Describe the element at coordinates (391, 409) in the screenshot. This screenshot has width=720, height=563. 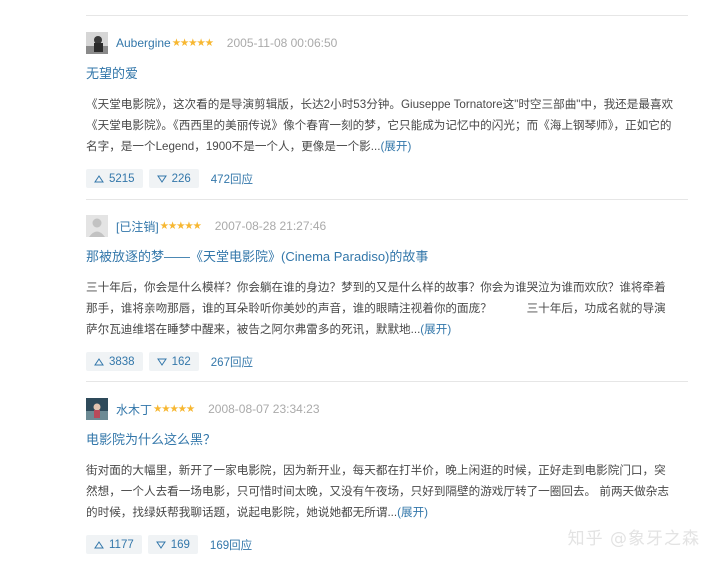
I see `review-header: 水木丁 ★★★★★ 2008-08-07 23:34:23` at that location.